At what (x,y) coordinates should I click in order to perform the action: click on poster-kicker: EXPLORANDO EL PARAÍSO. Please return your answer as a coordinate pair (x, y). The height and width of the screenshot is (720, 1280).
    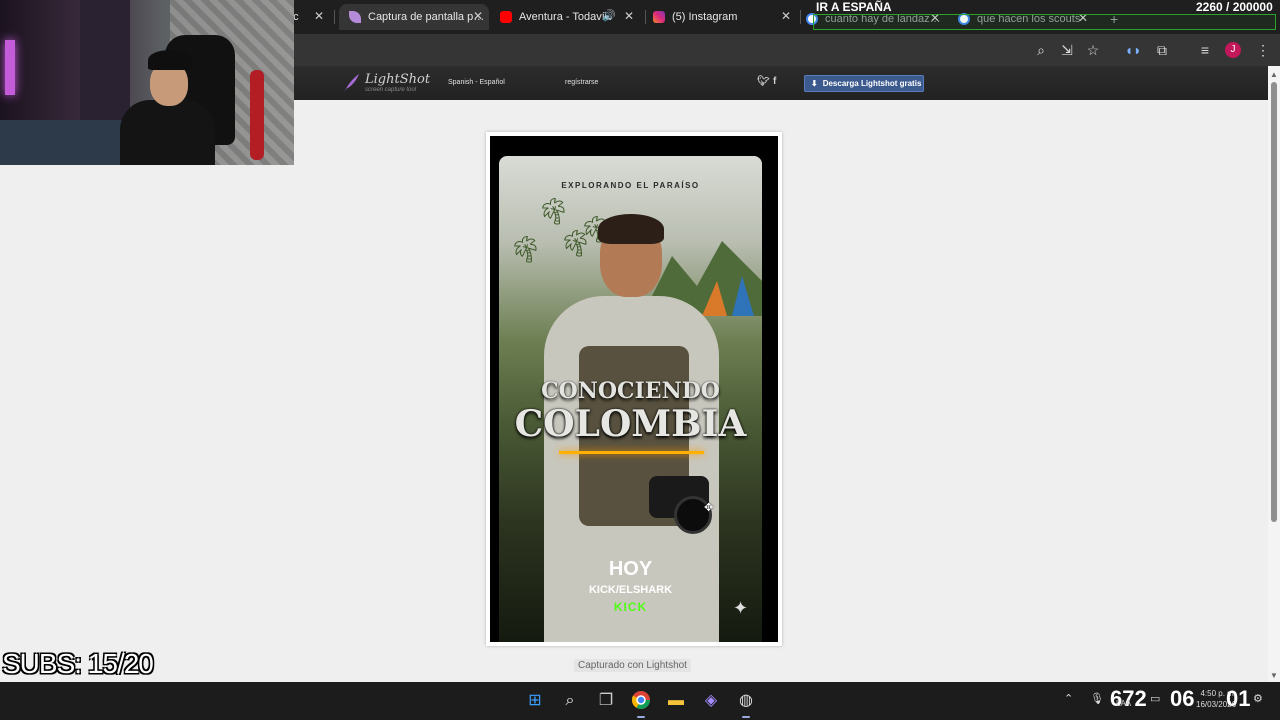
    Looking at the image, I should click on (630, 185).